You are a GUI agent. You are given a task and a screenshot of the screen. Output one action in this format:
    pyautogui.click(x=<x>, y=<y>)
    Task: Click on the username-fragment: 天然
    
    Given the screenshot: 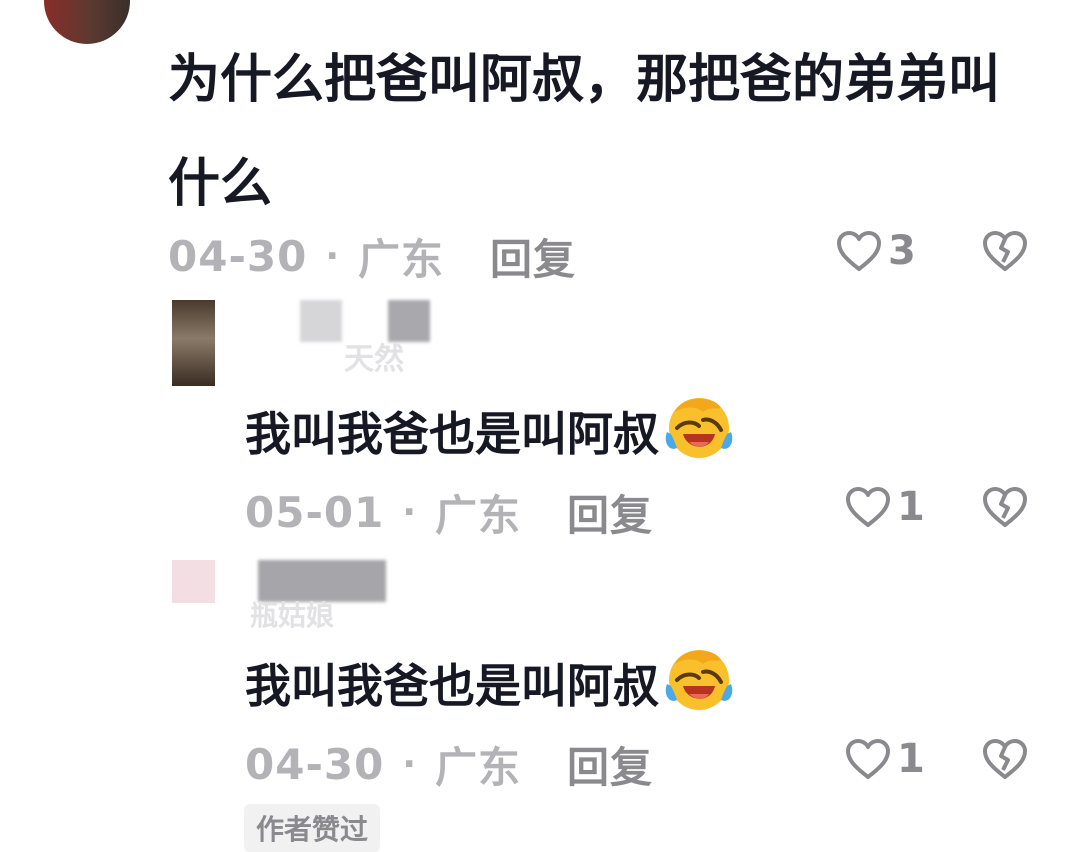 What is the action you would take?
    pyautogui.click(x=374, y=356)
    